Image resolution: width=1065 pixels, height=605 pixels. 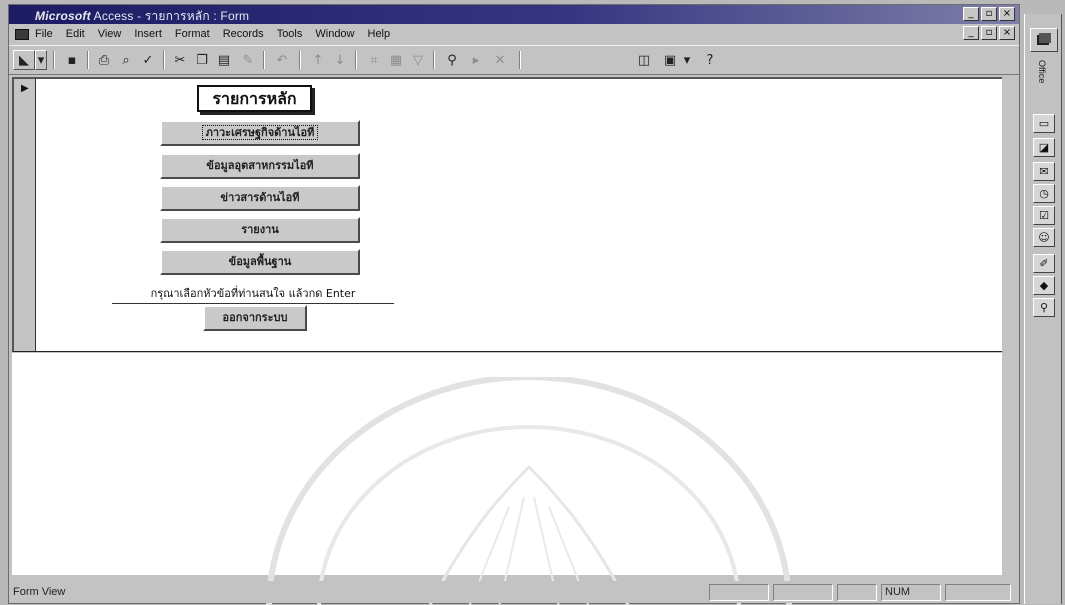 I want to click on menu-insert: Insert, so click(x=148, y=34).